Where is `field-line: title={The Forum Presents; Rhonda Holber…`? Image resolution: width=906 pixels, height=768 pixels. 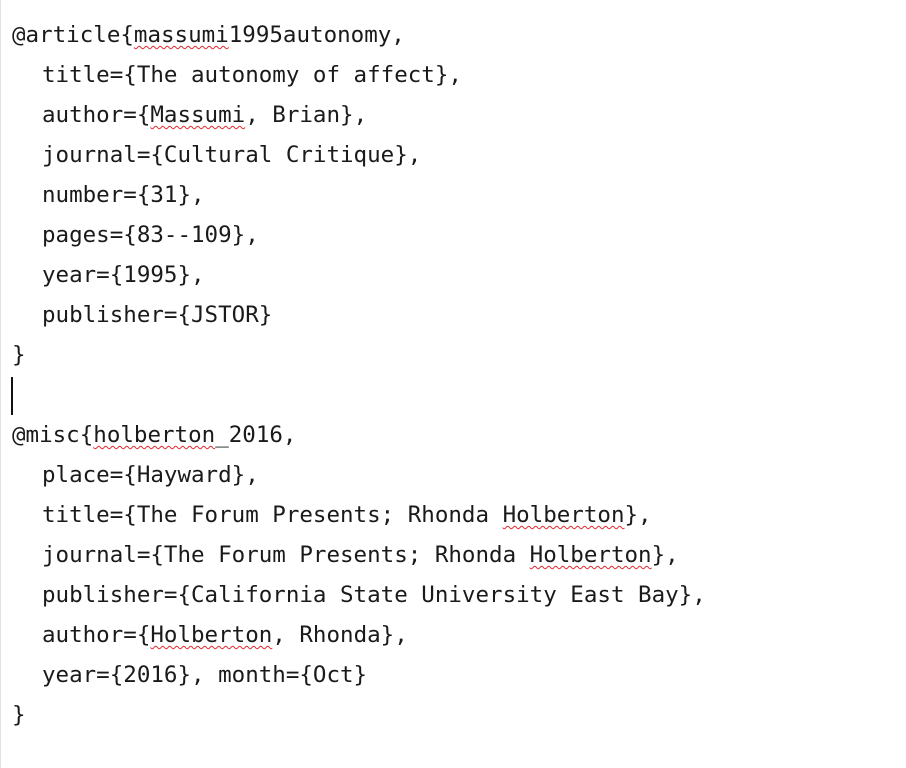 field-line: title={The Forum Presents; Rhonda Holber… is located at coordinates (458, 515).